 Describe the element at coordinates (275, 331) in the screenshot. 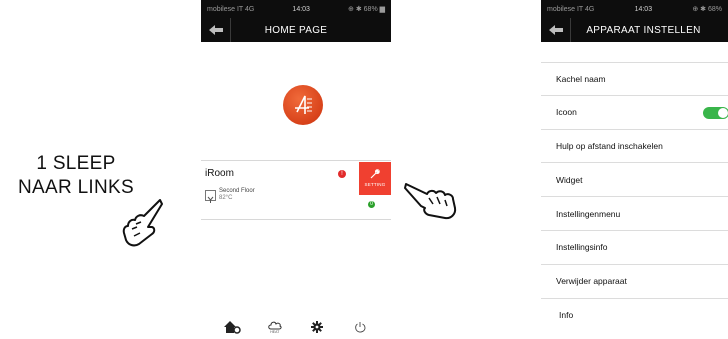

I see `heat-label: HEAT` at that location.